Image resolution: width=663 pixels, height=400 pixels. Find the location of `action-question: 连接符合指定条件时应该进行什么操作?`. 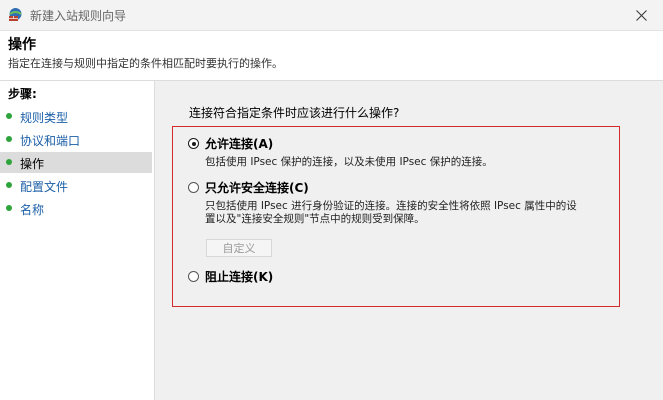

action-question: 连接符合指定条件时应该进行什么操作? is located at coordinates (294, 113).